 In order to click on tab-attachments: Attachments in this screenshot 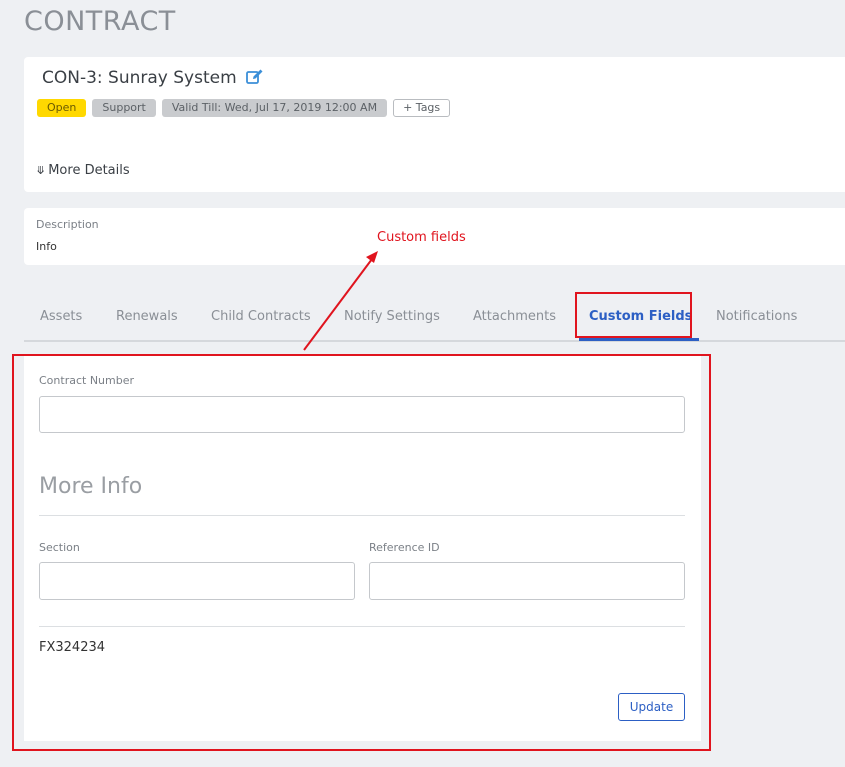, I will do `click(514, 316)`.